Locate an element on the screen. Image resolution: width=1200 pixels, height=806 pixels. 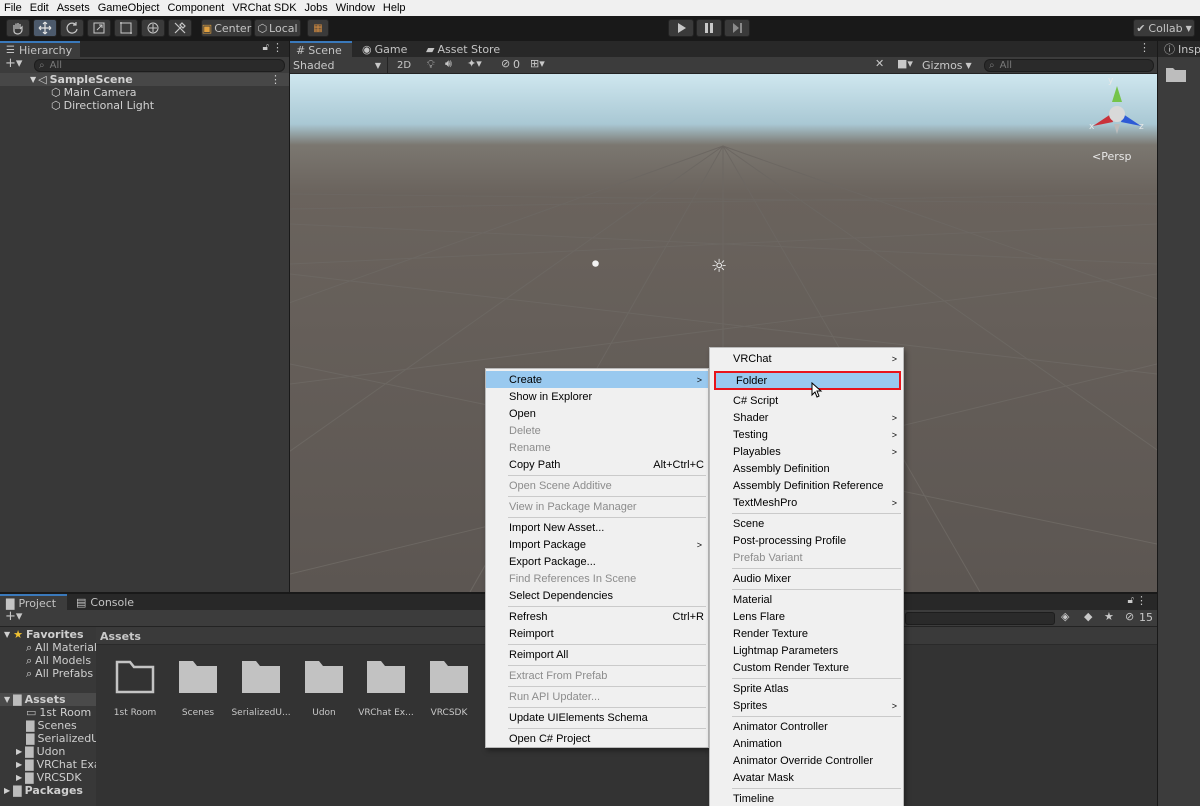
collab-button: ✔ Collab ▼ is located at coordinates (1164, 28).